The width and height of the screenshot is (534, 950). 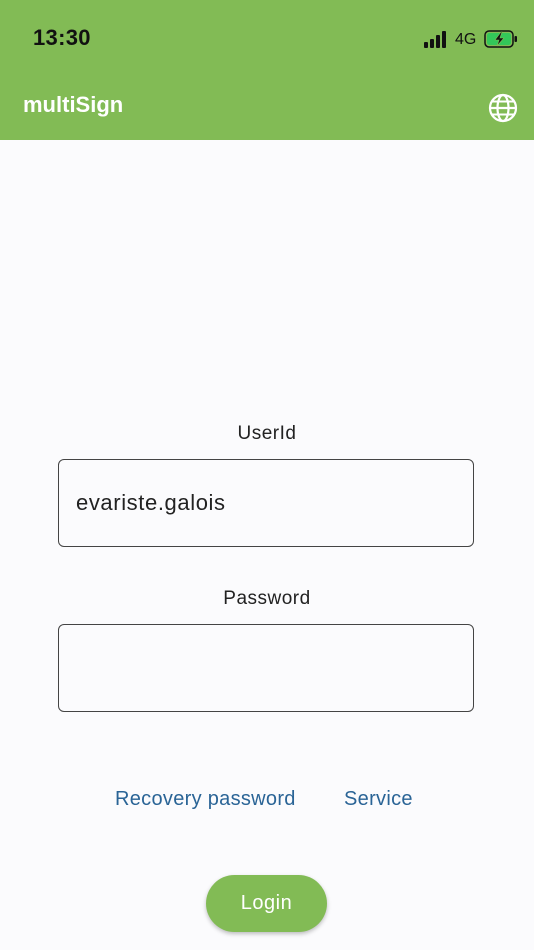 What do you see at coordinates (267, 598) in the screenshot?
I see `password-label: Password` at bounding box center [267, 598].